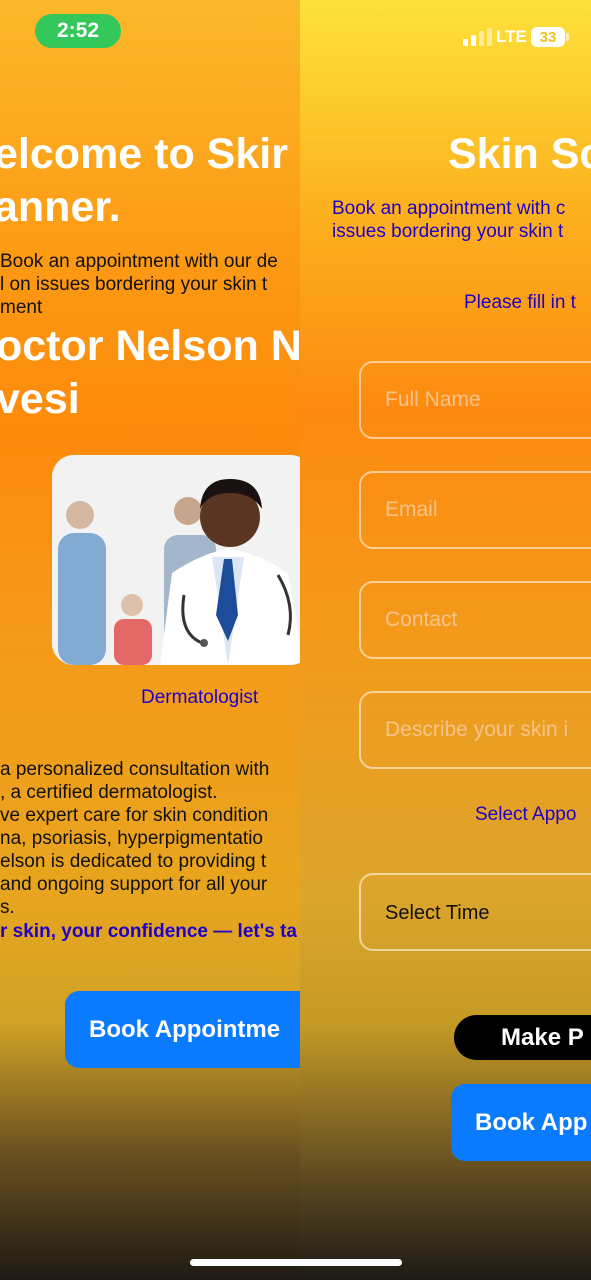 This screenshot has height=1280, width=591. What do you see at coordinates (200, 697) in the screenshot?
I see `doctor-role: Dermatologist` at bounding box center [200, 697].